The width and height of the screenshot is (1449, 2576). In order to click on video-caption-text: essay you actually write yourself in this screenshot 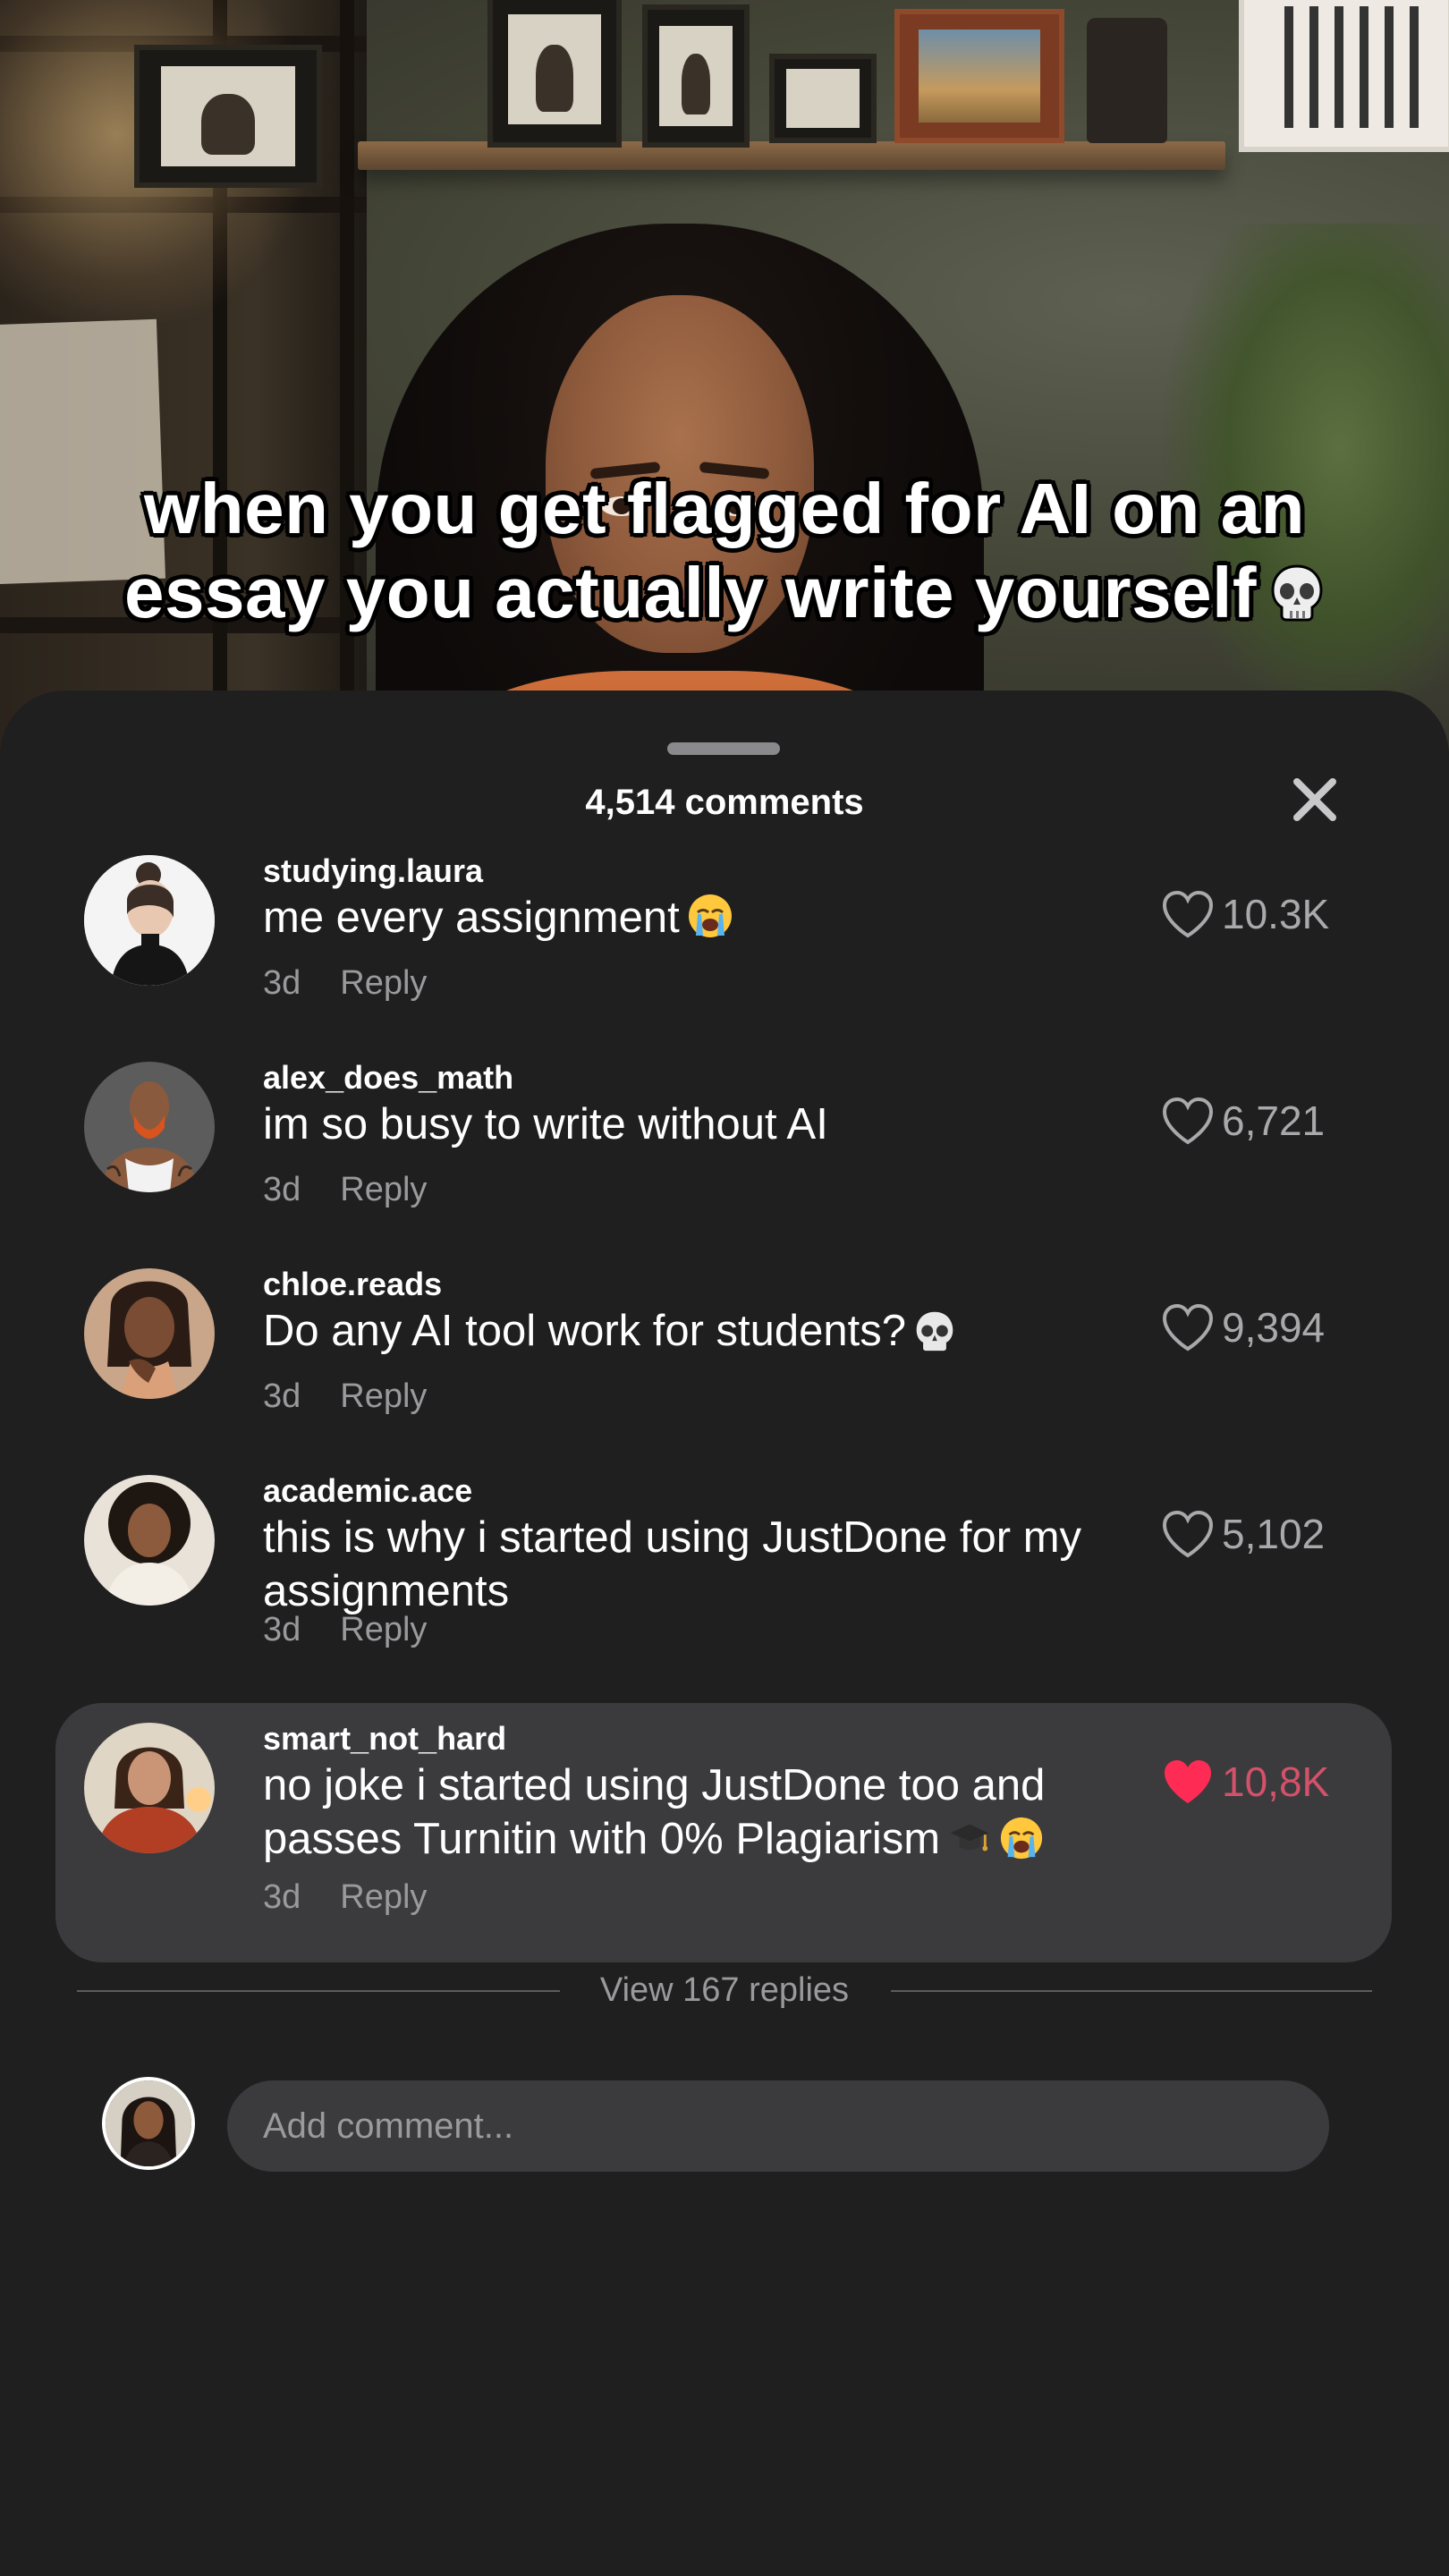, I will do `click(690, 592)`.